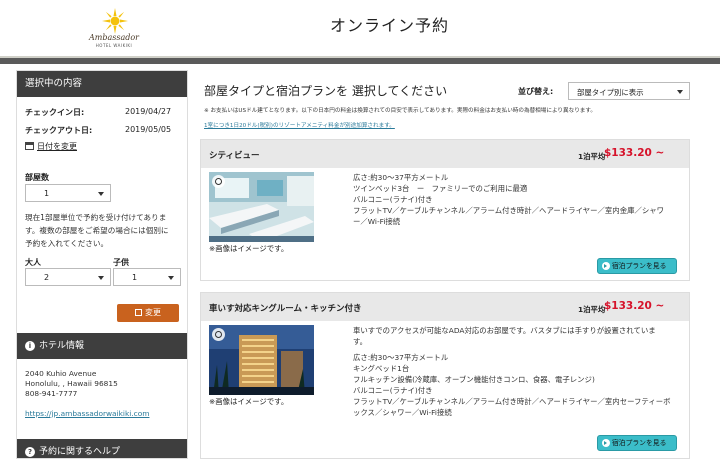  What do you see at coordinates (610, 92) in the screenshot?
I see `sort-value: 部屋タイプ別に表示` at bounding box center [610, 92].